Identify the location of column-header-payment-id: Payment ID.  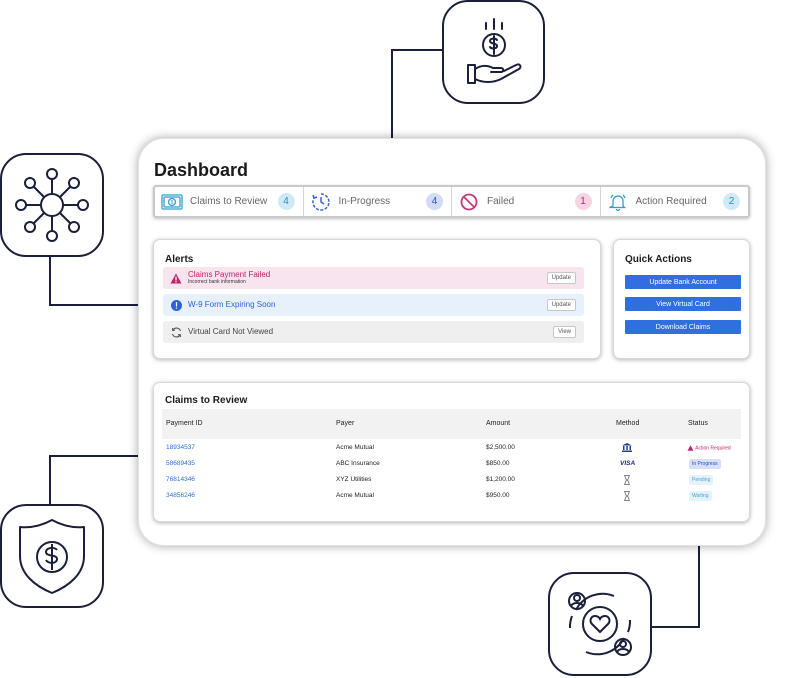
(184, 423).